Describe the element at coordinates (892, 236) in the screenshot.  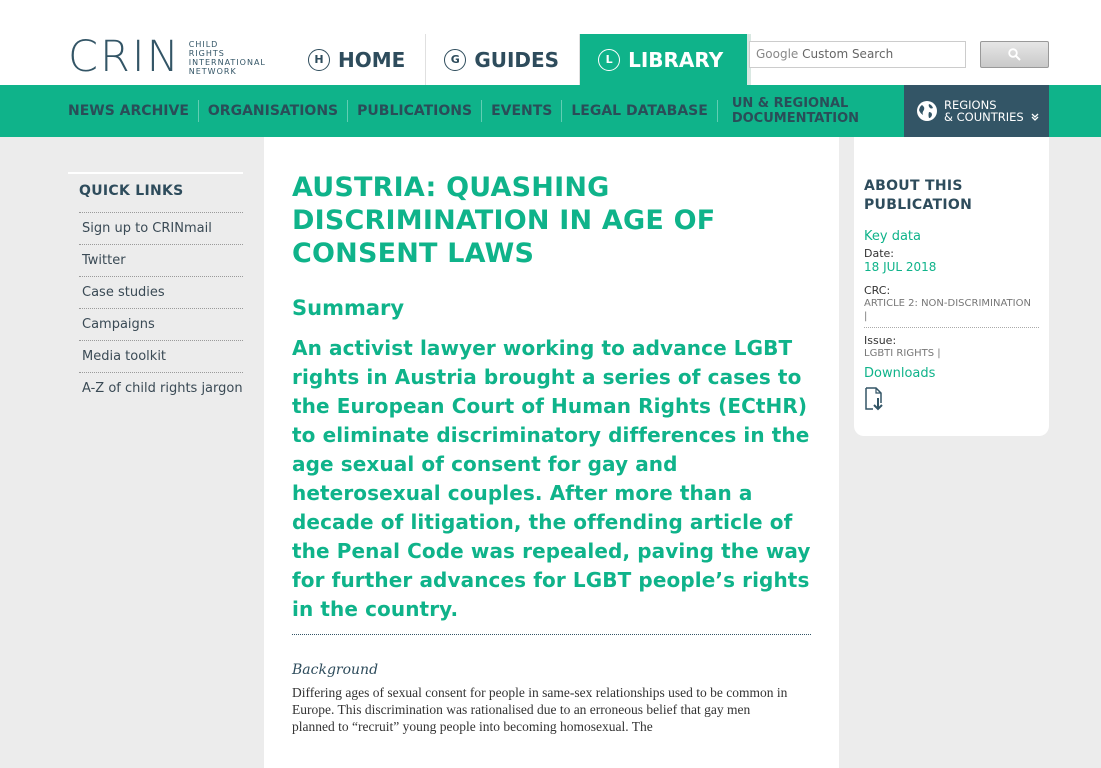
I see `key-data-heading: Key data` at that location.